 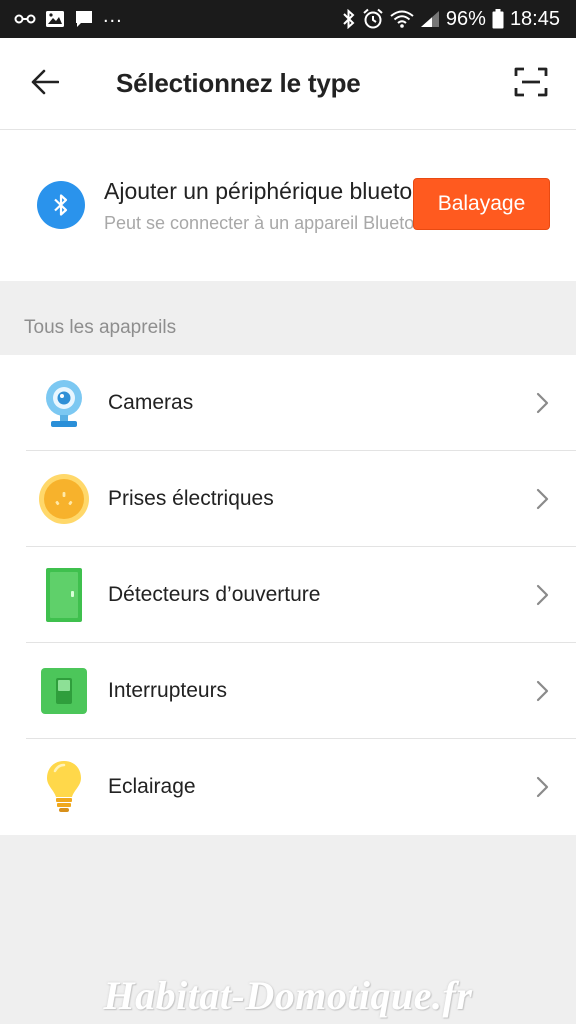 I want to click on gallery-icon, so click(x=55, y=19).